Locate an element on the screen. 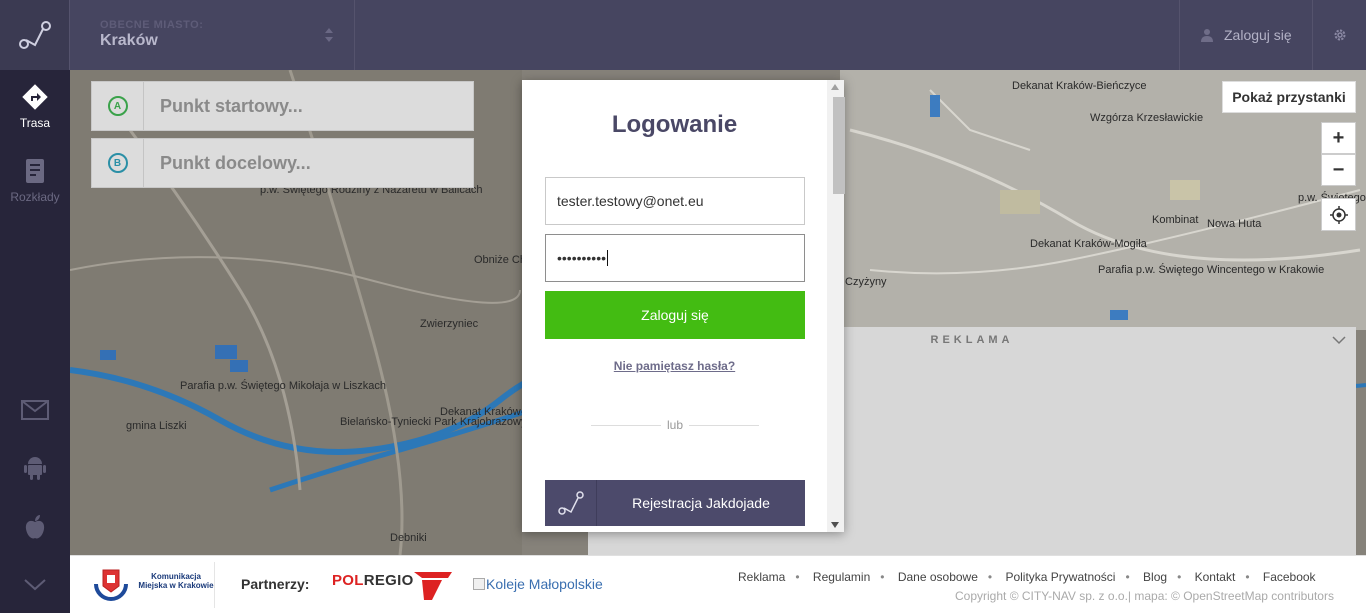 This screenshot has width=1366, height=613. city-selector: OBECNE MIASTO: Kraków is located at coordinates (212, 35).